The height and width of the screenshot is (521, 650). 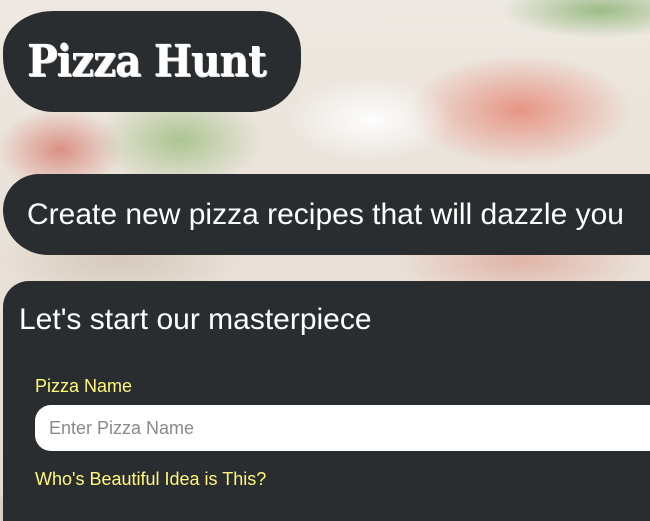 I want to click on author-label: Who's Beautiful Idea is This?, so click(x=151, y=479).